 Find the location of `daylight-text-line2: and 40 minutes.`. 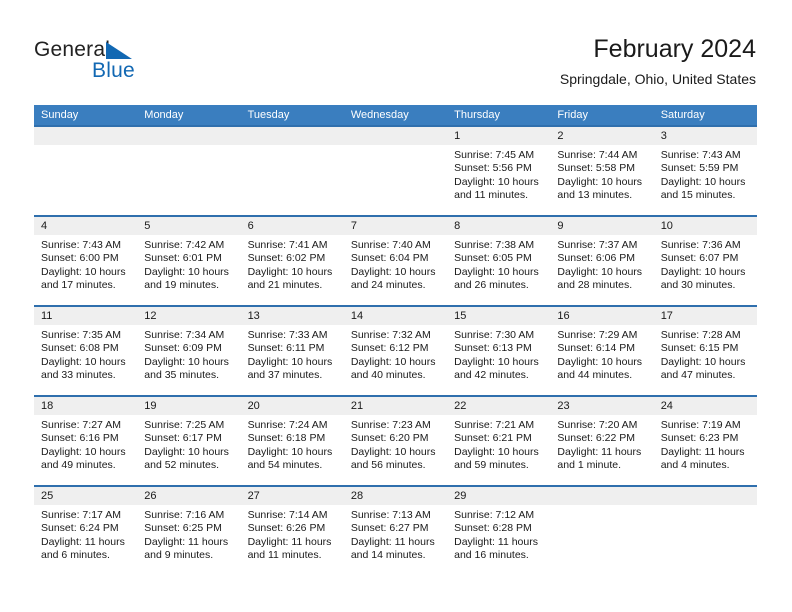

daylight-text-line2: and 40 minutes. is located at coordinates (388, 374).